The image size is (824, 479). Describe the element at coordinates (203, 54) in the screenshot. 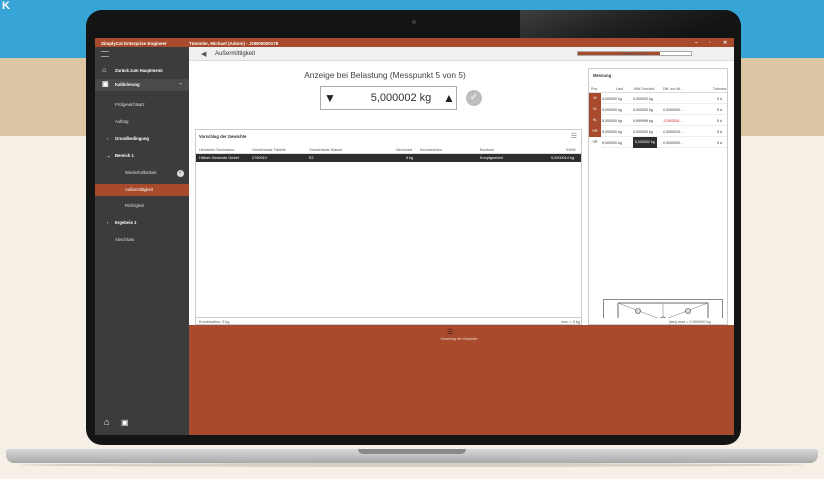

I see `back-icon: ◀` at that location.